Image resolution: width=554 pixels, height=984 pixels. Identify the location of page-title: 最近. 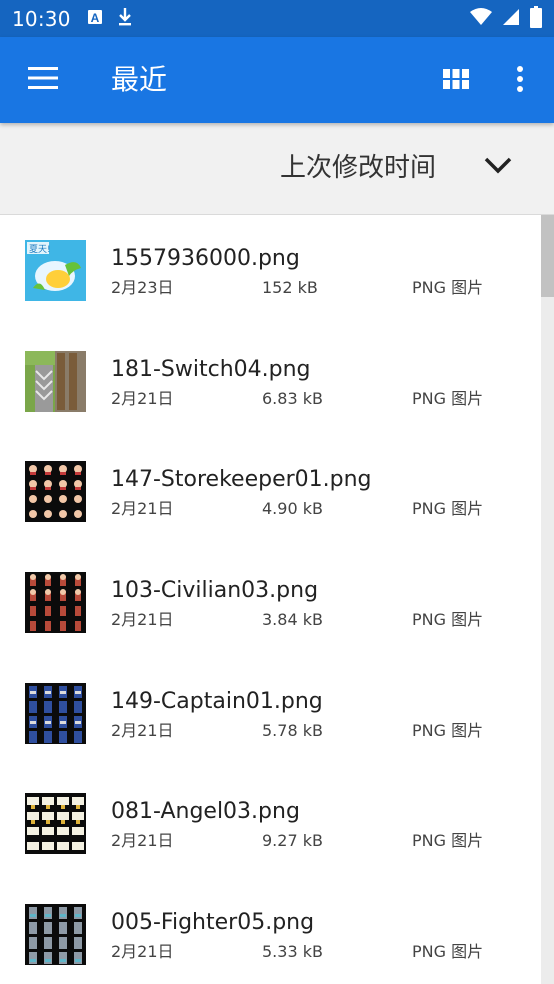
(139, 79).